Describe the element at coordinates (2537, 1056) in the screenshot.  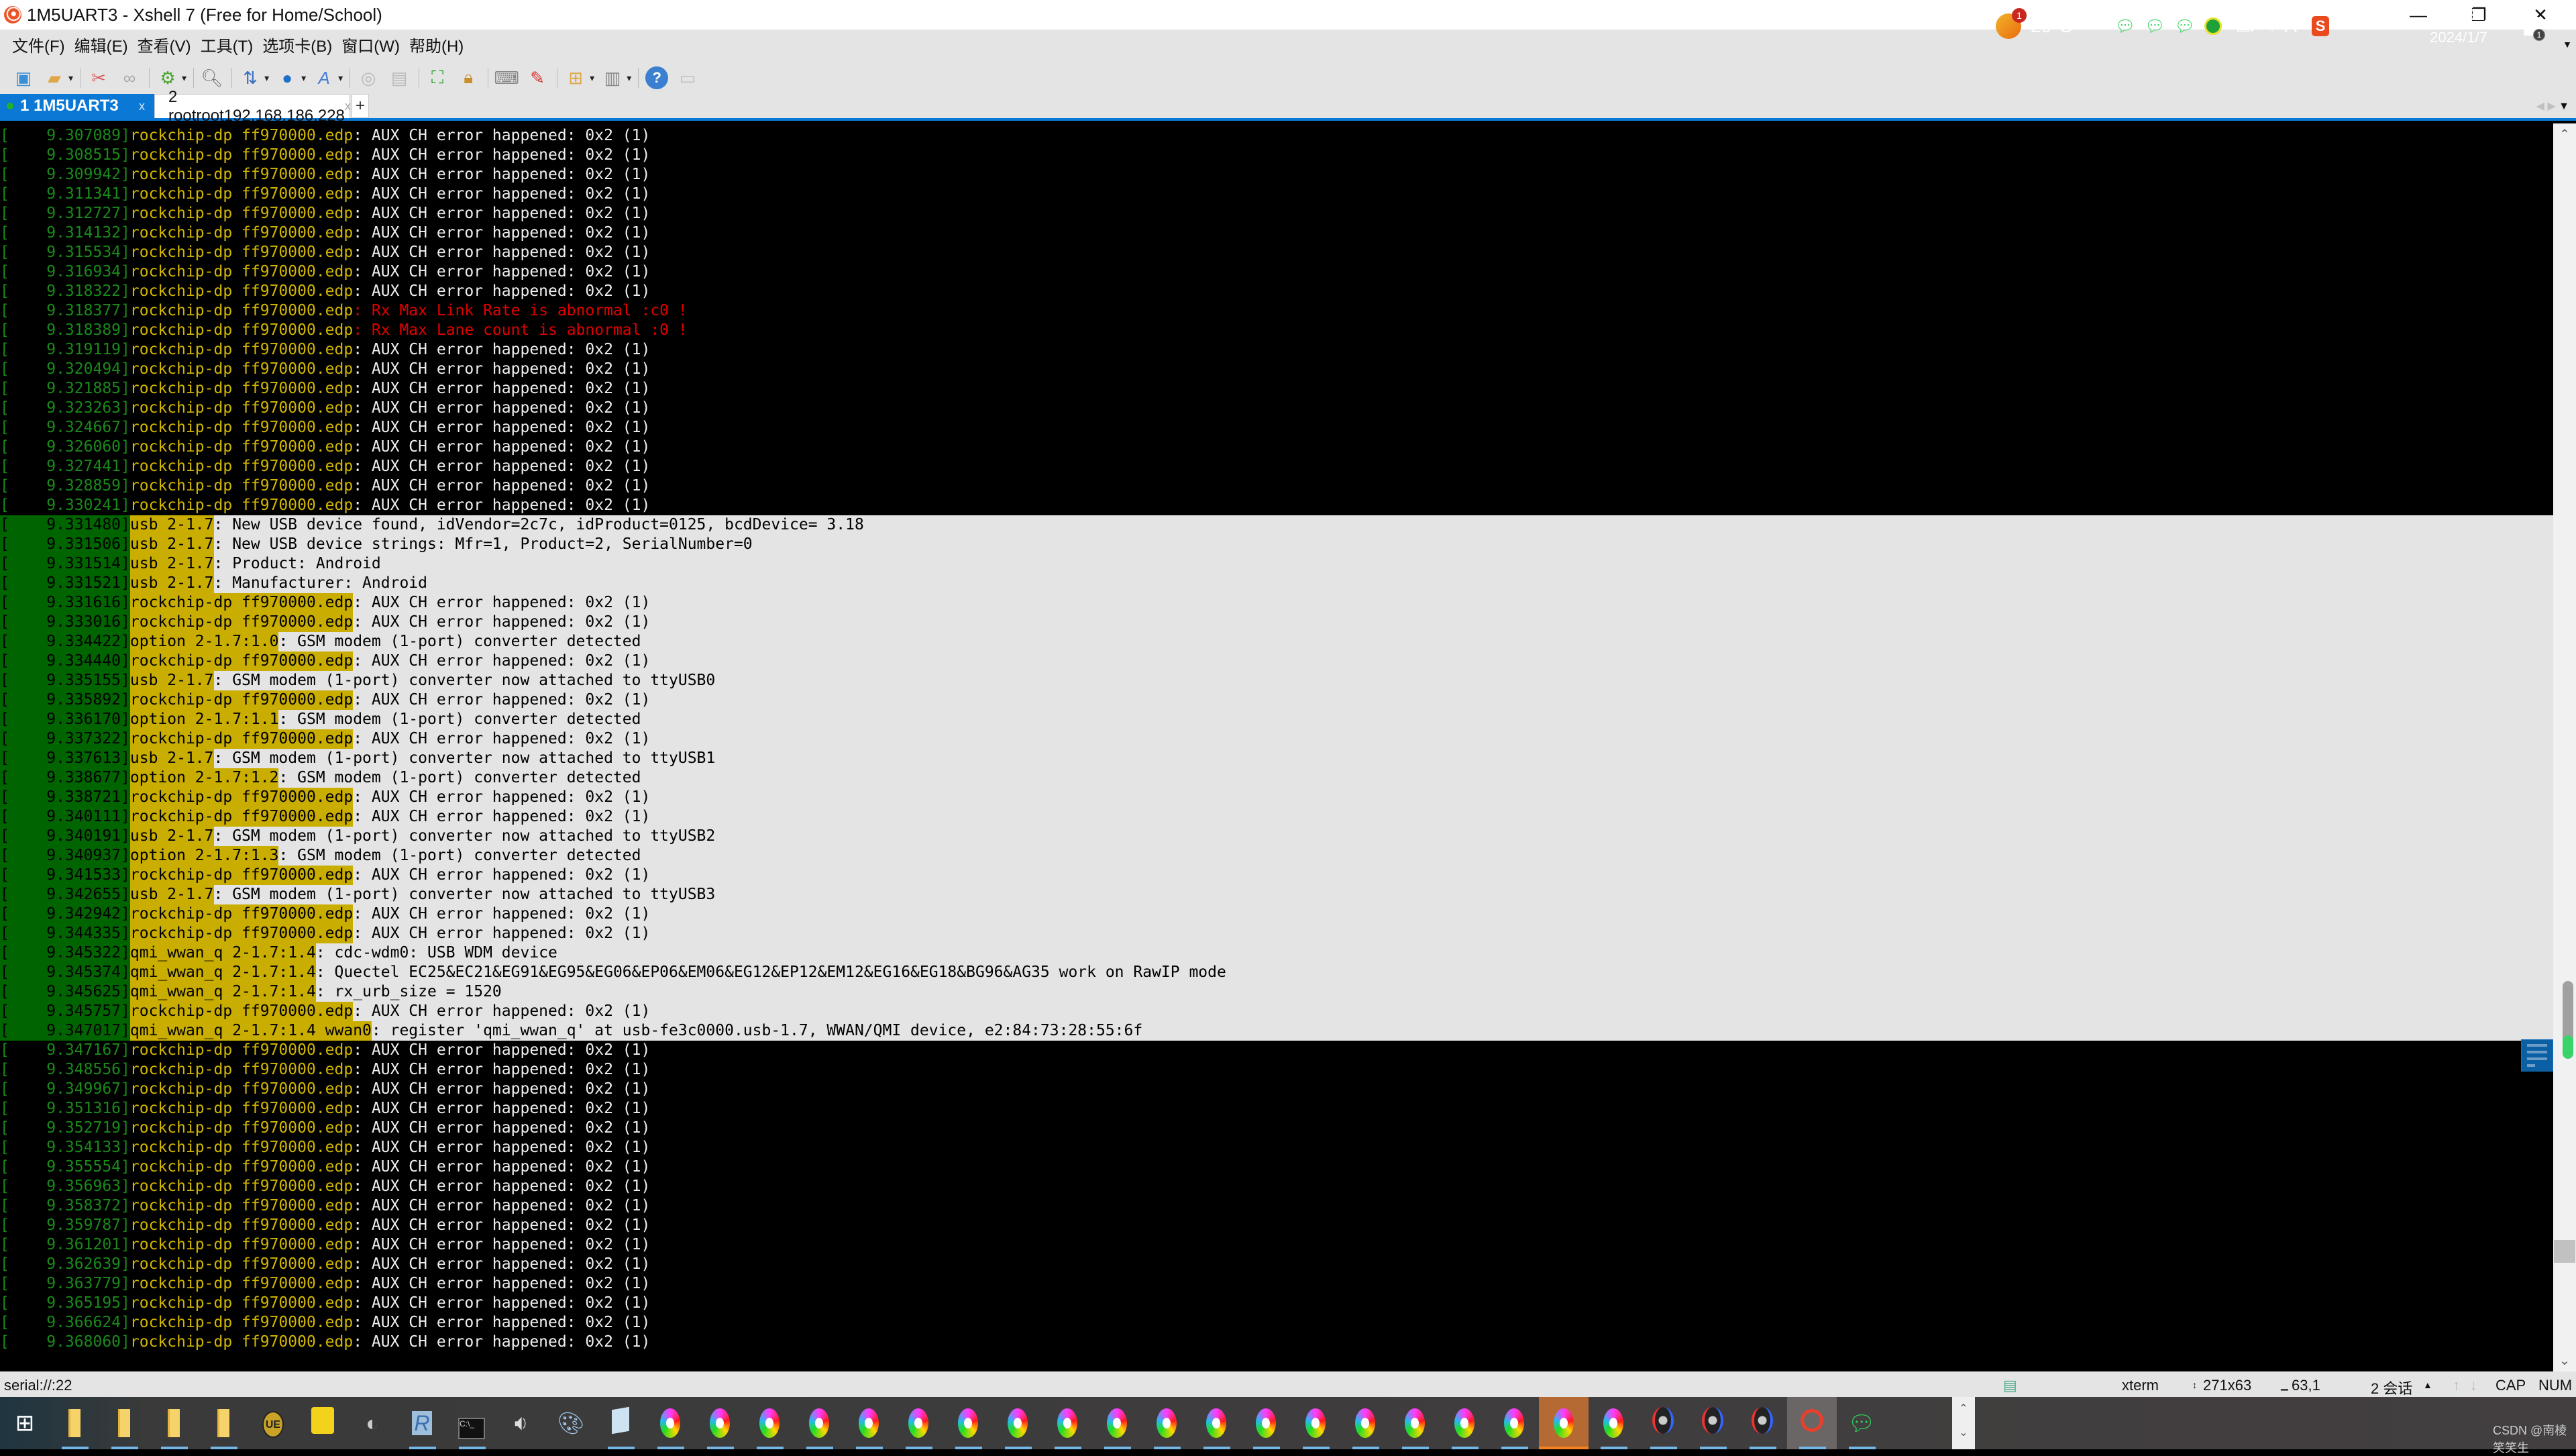
I see `compose-bar-icon` at that location.